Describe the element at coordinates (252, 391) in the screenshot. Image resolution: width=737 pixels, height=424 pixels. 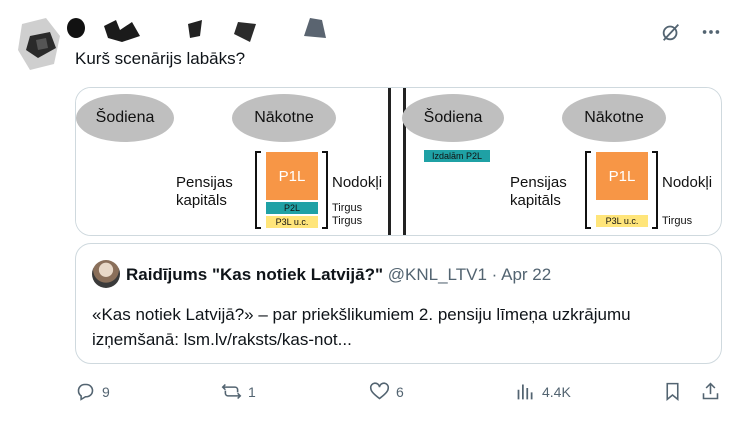
I see `repost-count: 1` at that location.